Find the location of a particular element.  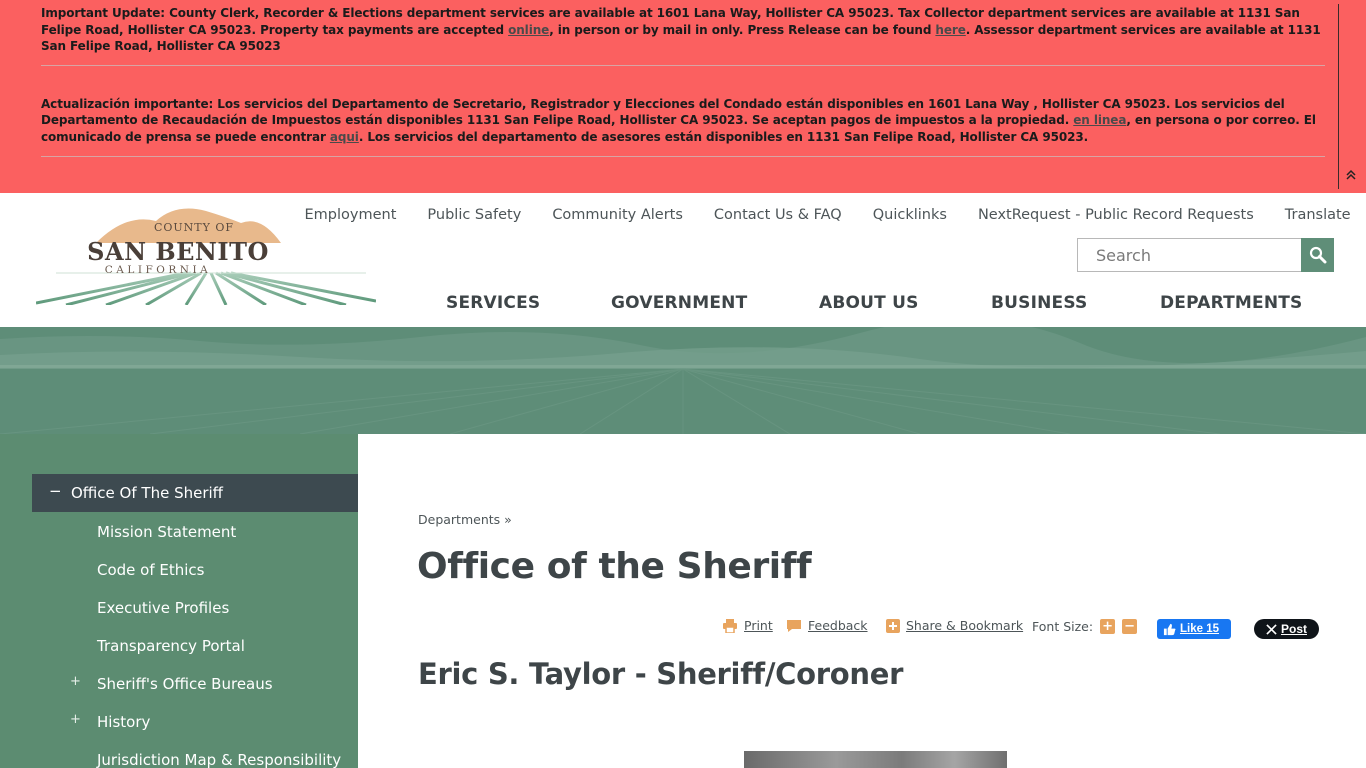

speech-bubble-icon is located at coordinates (794, 626).